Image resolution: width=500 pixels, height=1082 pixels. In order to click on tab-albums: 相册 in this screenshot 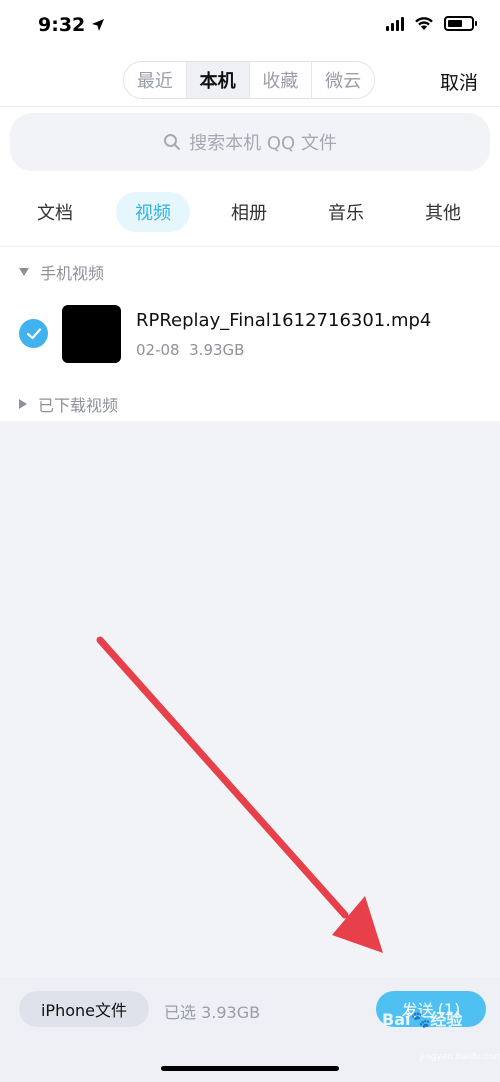, I will do `click(249, 212)`.